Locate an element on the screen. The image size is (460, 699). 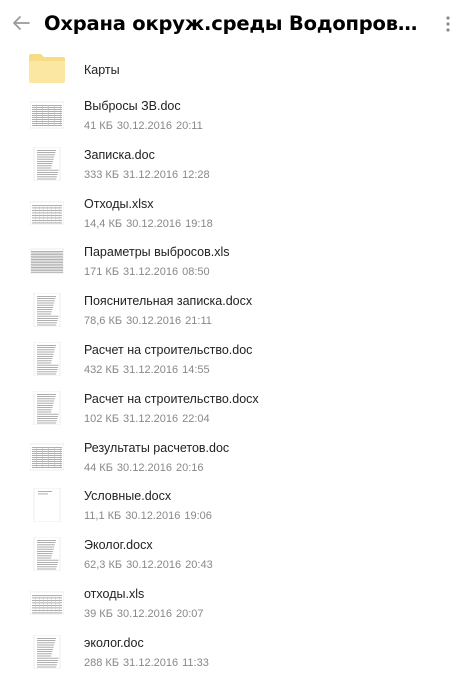
file-meta: 288 КБ 31.12.2016 11:33 is located at coordinates (148, 663).